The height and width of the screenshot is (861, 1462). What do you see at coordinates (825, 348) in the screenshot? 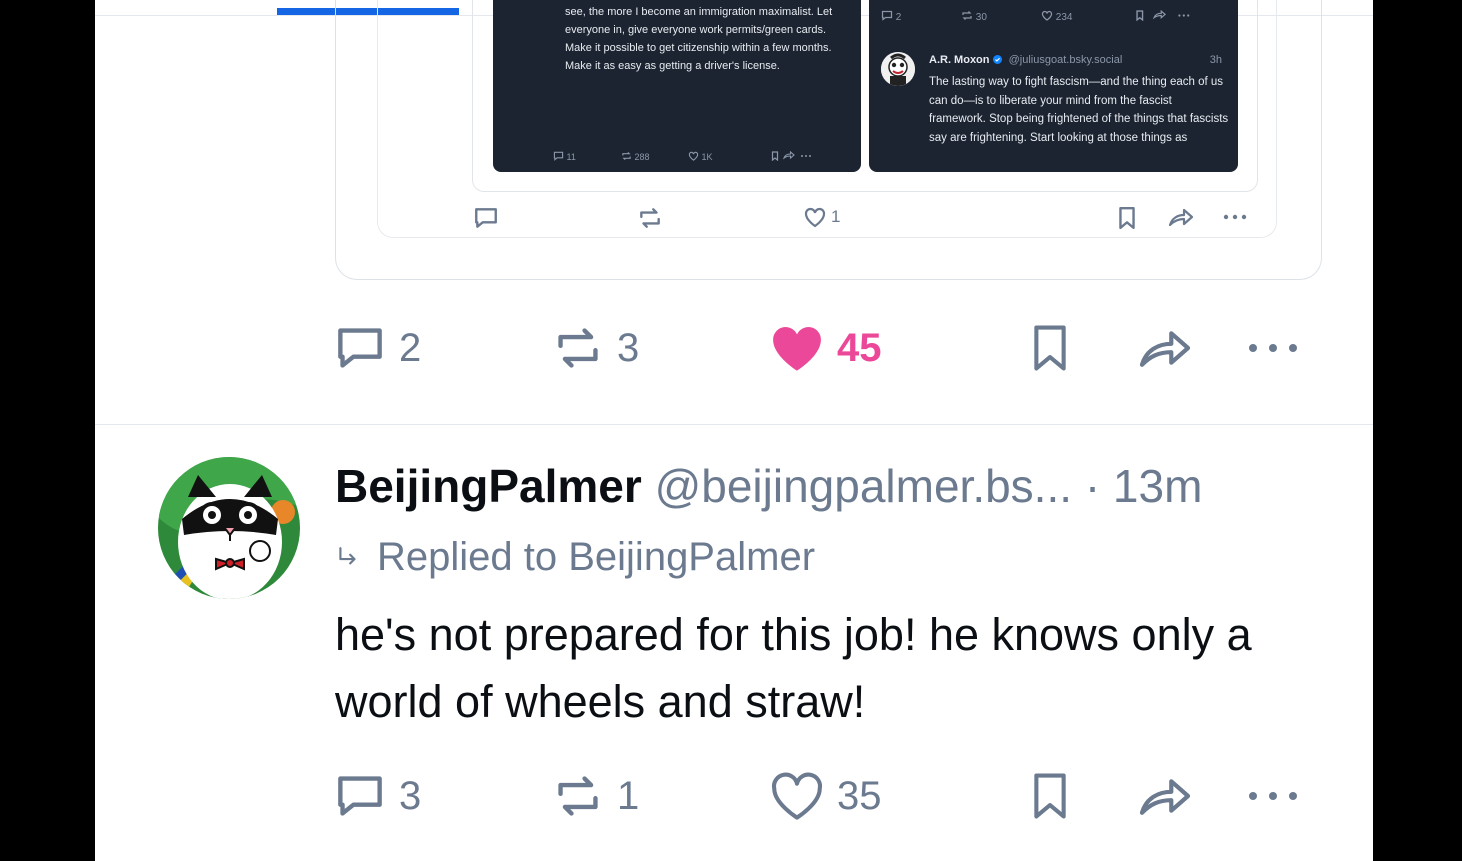
I see `like-button: 45` at bounding box center [825, 348].